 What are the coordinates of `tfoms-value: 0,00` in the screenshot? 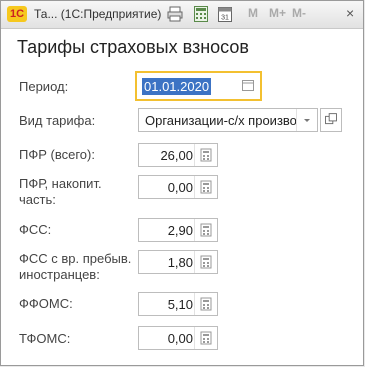 It's located at (180, 338).